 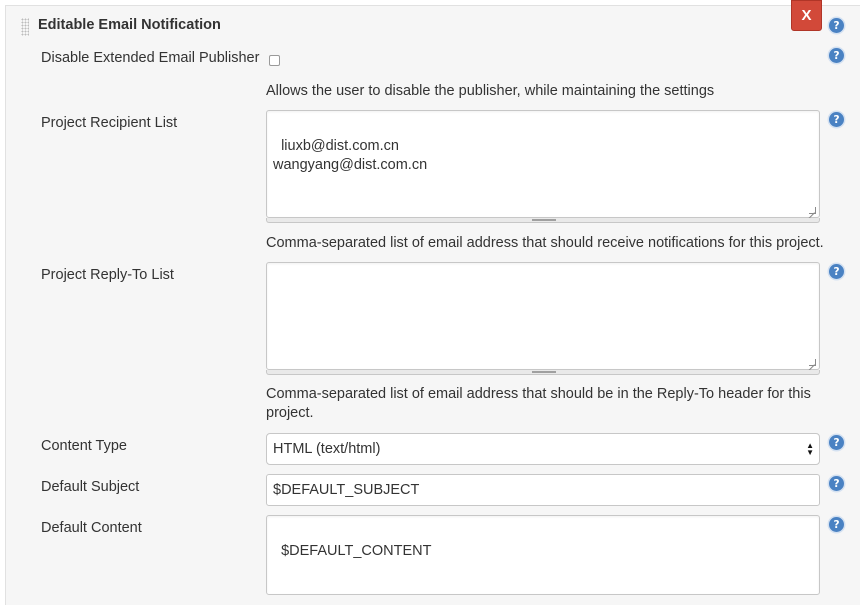 I want to click on section-title: Editable Email Notification, so click(x=129, y=25).